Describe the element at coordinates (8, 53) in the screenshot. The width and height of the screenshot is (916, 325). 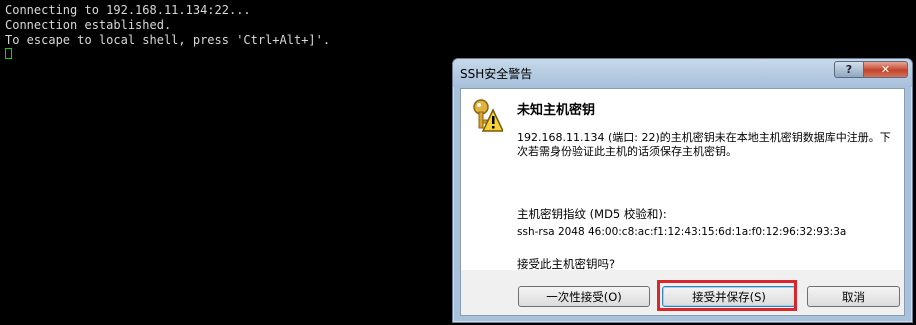
I see `terminal-cursor` at that location.